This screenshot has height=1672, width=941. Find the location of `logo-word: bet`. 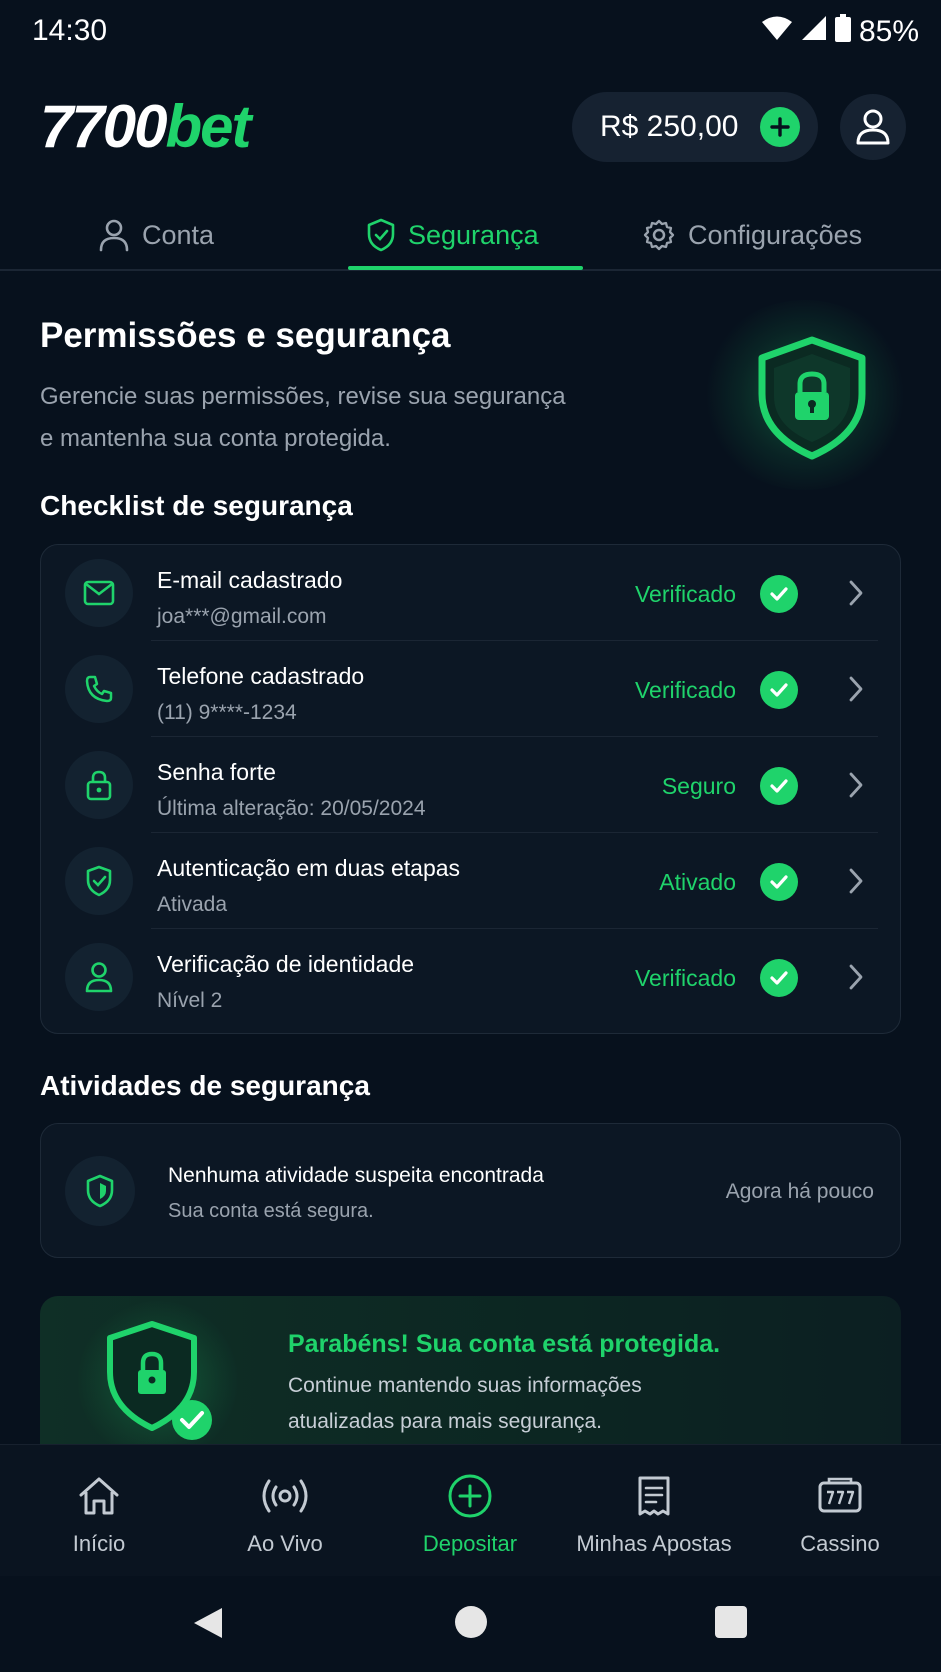

logo-word: bet is located at coordinates (208, 126).